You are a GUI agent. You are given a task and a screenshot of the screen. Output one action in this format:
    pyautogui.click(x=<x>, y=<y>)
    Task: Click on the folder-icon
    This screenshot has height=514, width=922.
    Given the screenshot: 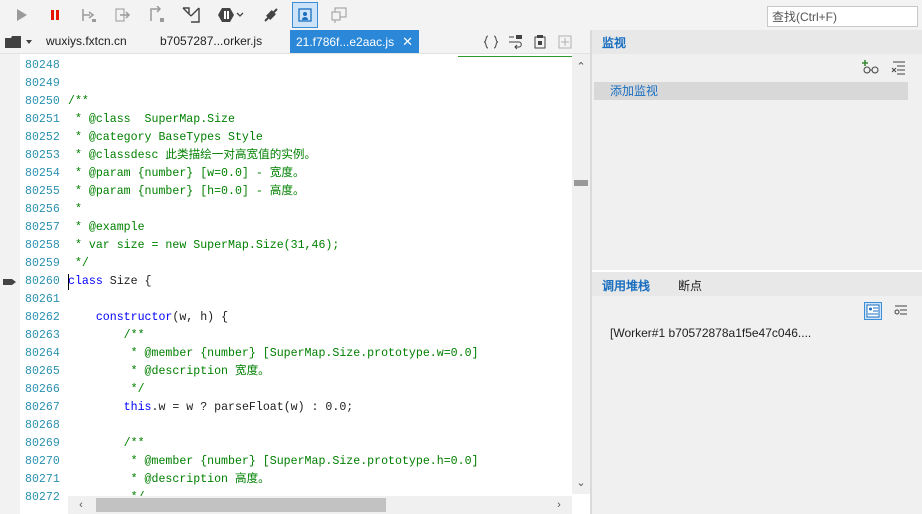 What is the action you would take?
    pyautogui.click(x=13, y=42)
    